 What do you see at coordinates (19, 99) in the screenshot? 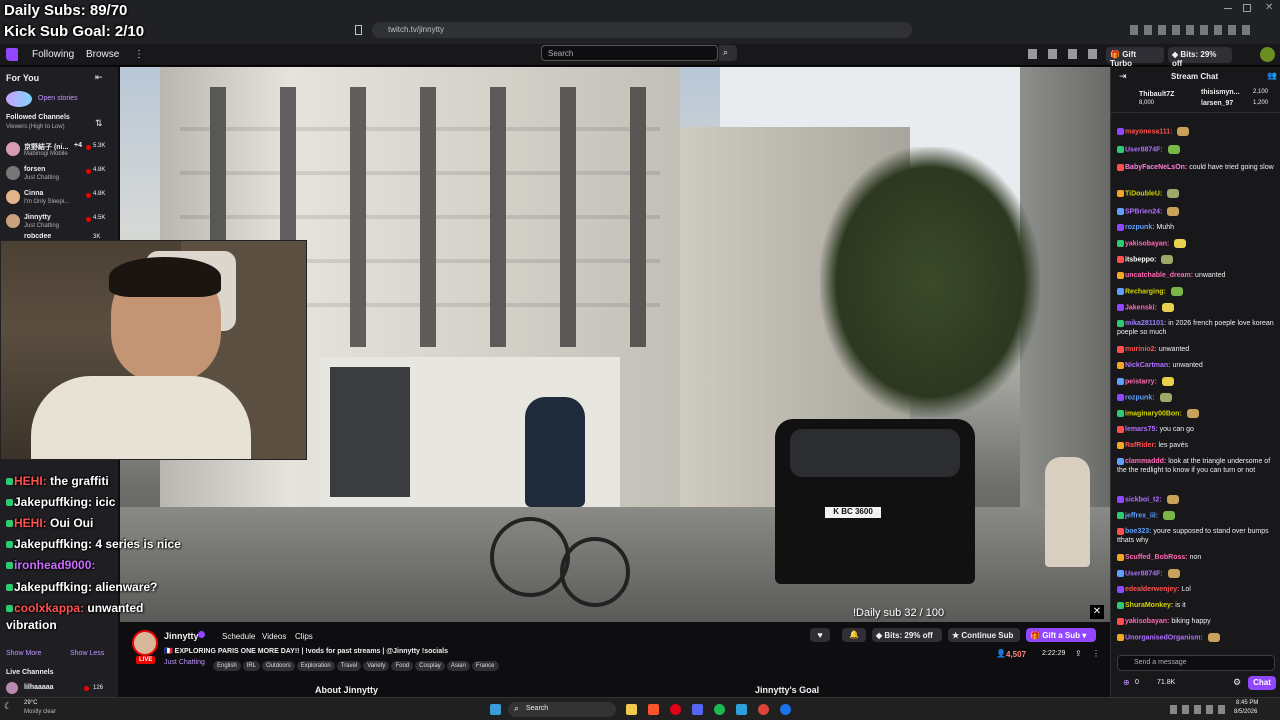
I see `stories-avatar` at bounding box center [19, 99].